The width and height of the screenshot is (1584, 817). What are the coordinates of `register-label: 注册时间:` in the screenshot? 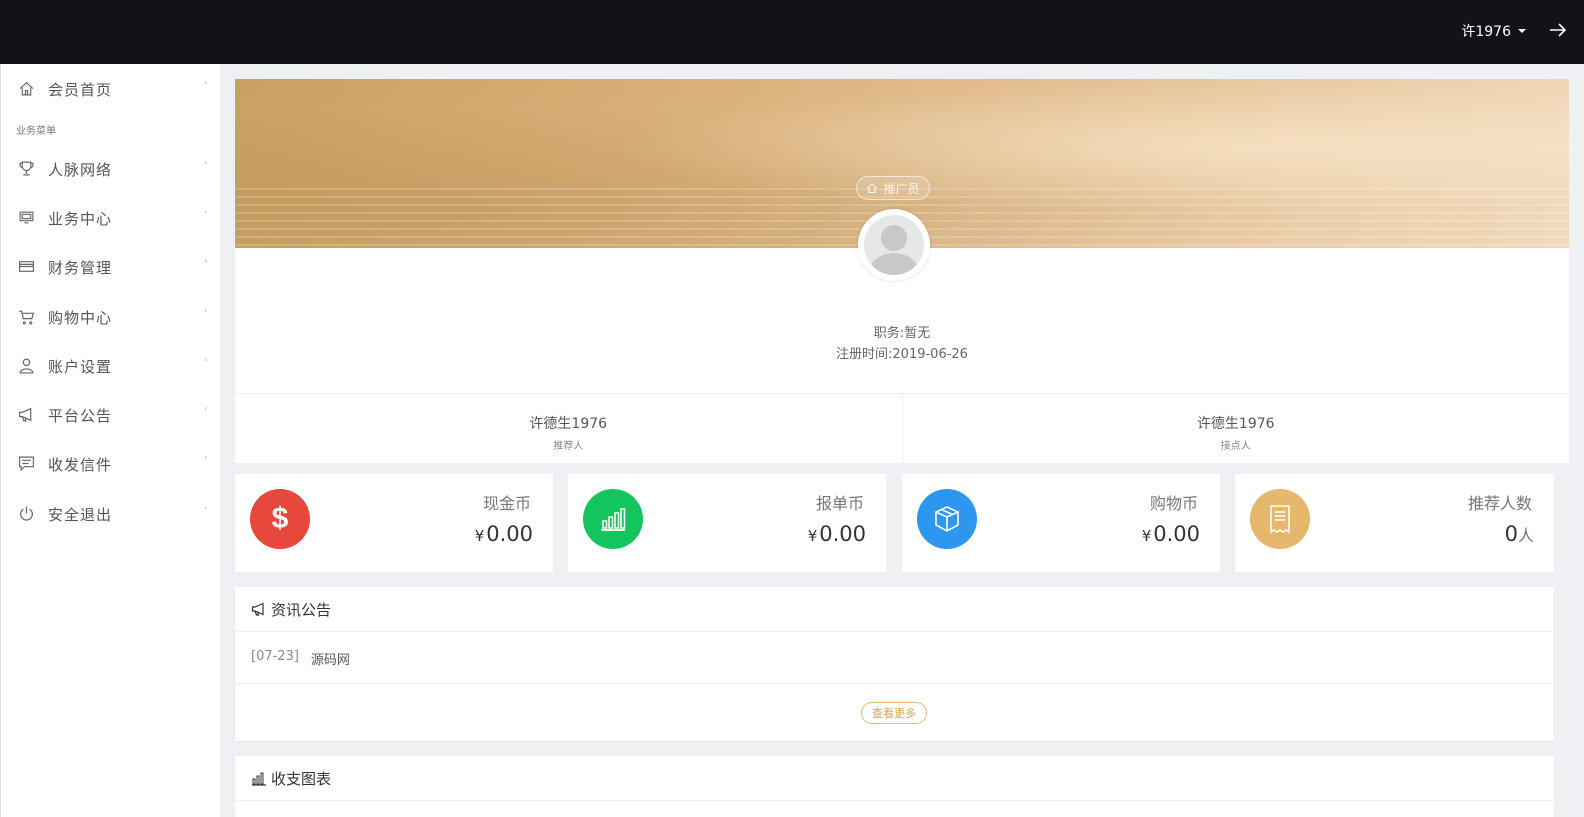 It's located at (864, 354).